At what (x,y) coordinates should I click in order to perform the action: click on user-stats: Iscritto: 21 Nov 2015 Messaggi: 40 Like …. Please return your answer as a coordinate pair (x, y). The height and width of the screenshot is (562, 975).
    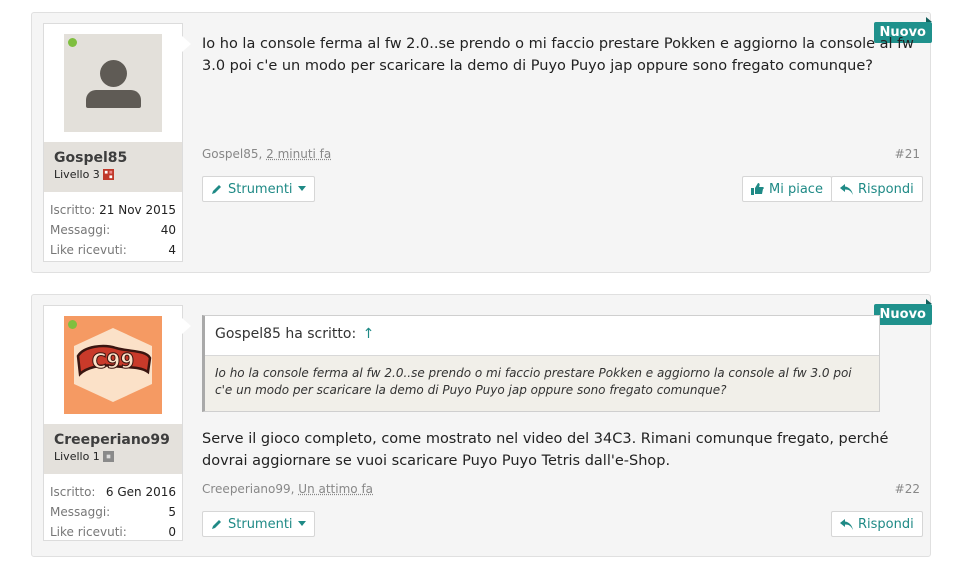
    Looking at the image, I should click on (113, 230).